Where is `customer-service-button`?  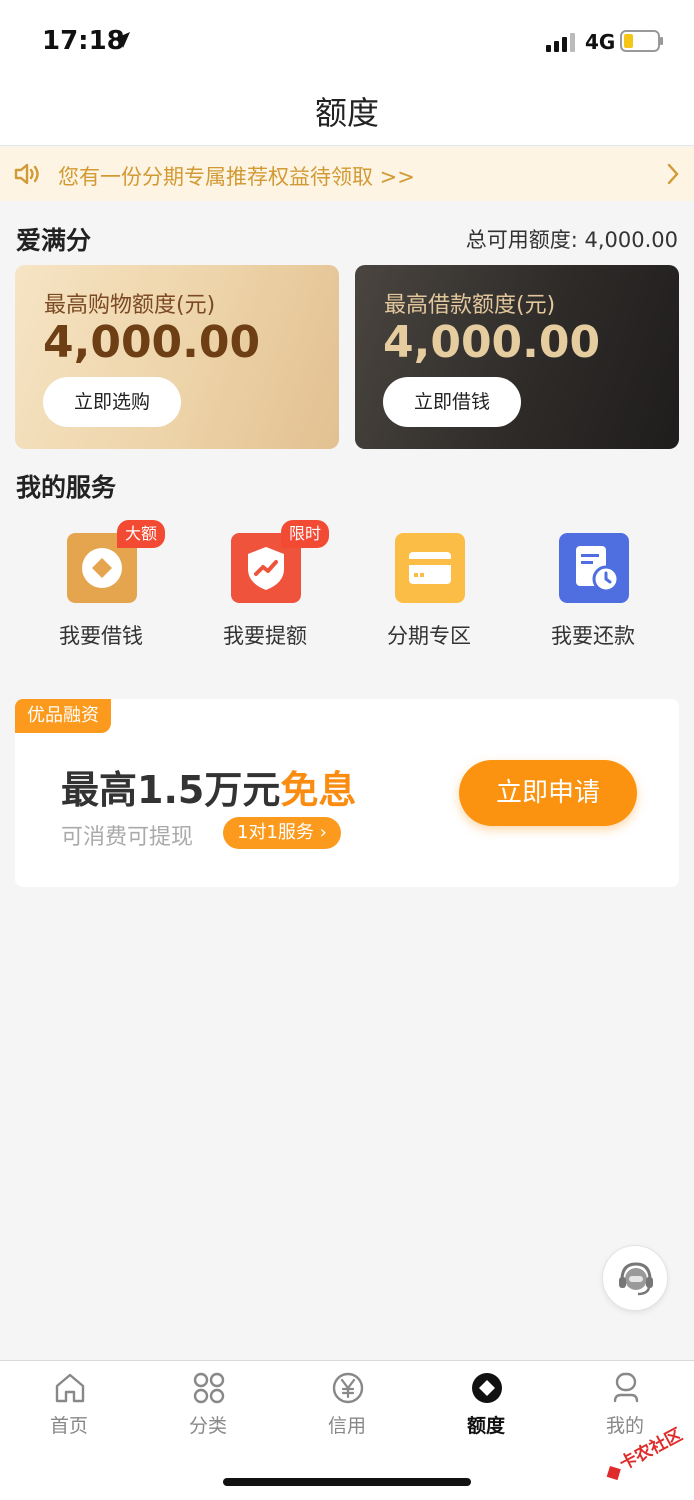
customer-service-button is located at coordinates (635, 1278).